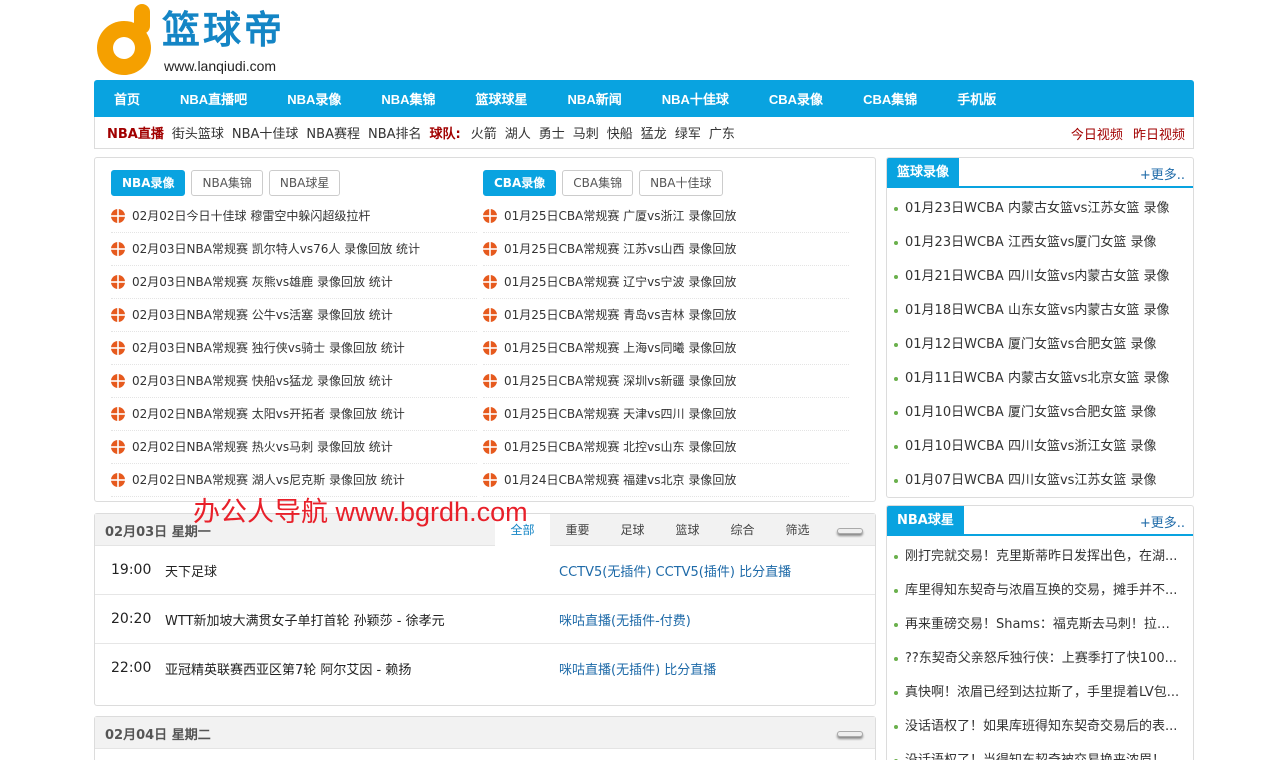 The width and height of the screenshot is (1274, 760). Describe the element at coordinates (294, 381) in the screenshot. I see `list-item: 02月03日NBA常规赛 快船vs猛龙 录像回放 统计` at that location.